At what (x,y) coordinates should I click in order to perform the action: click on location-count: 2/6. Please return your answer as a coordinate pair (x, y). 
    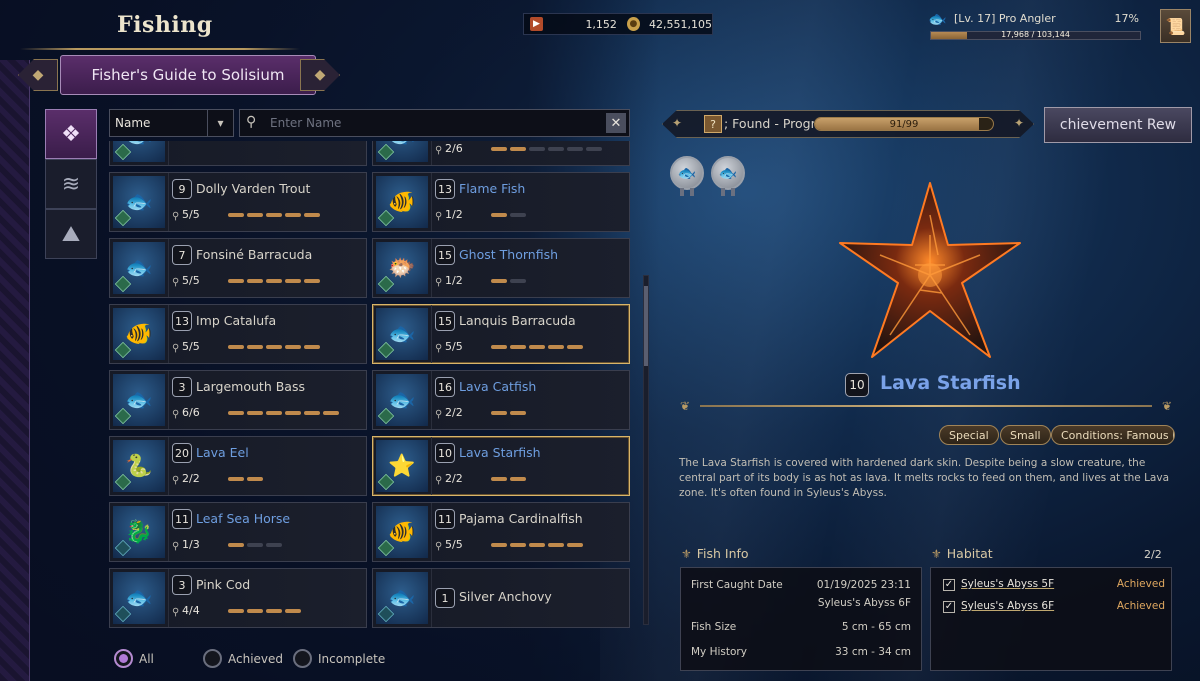
    Looking at the image, I should click on (454, 148).